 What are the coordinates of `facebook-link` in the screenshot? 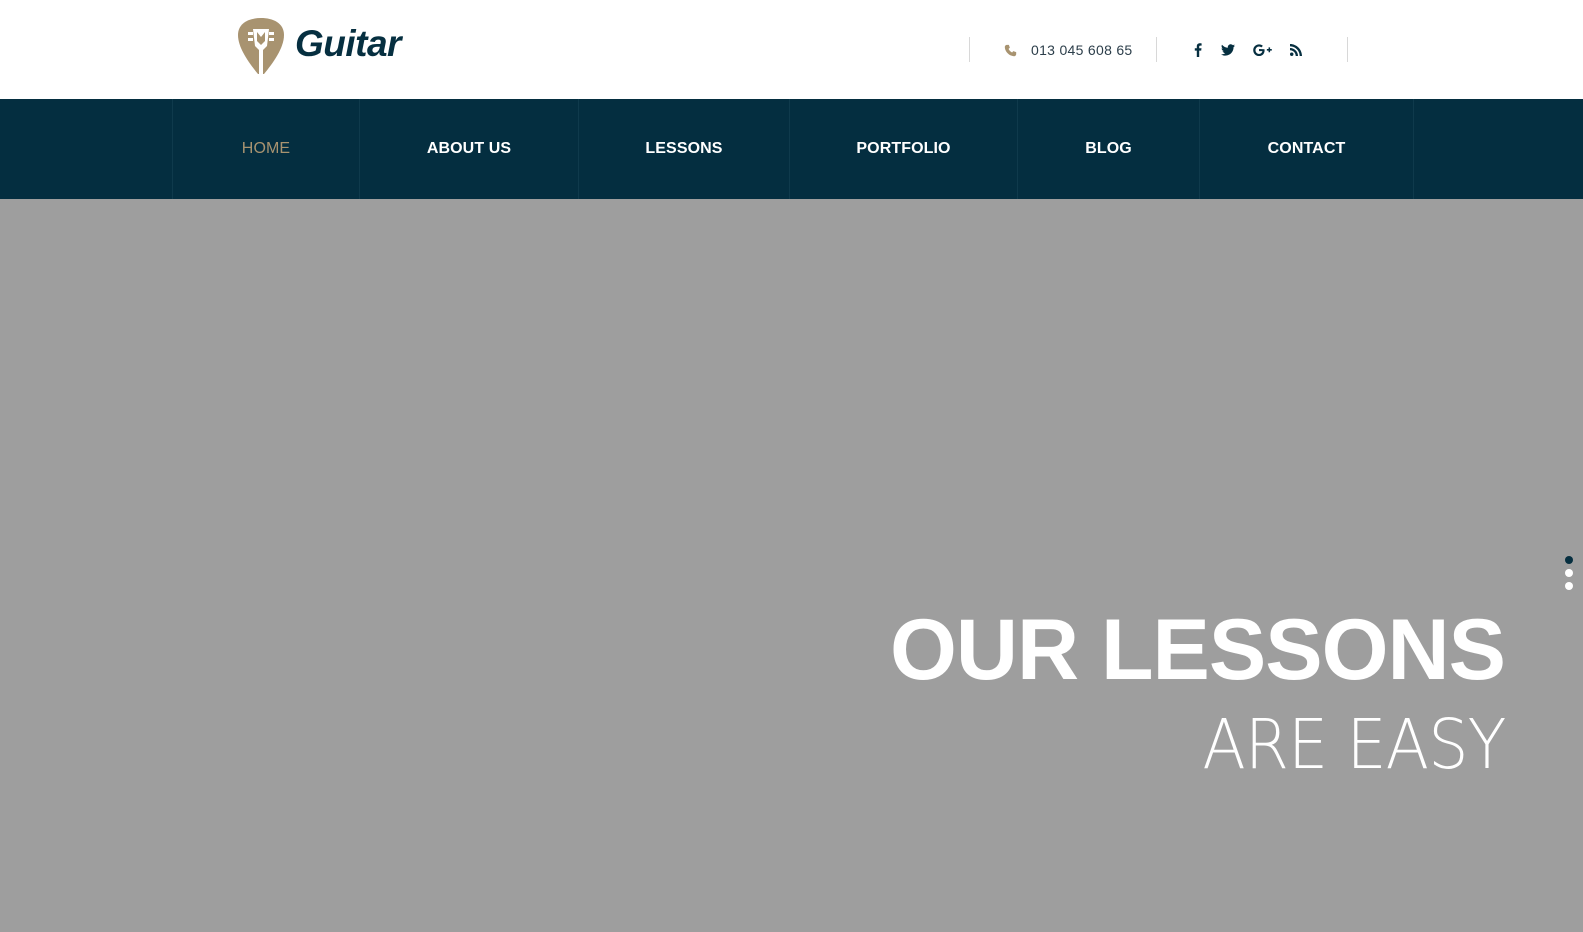 It's located at (1198, 50).